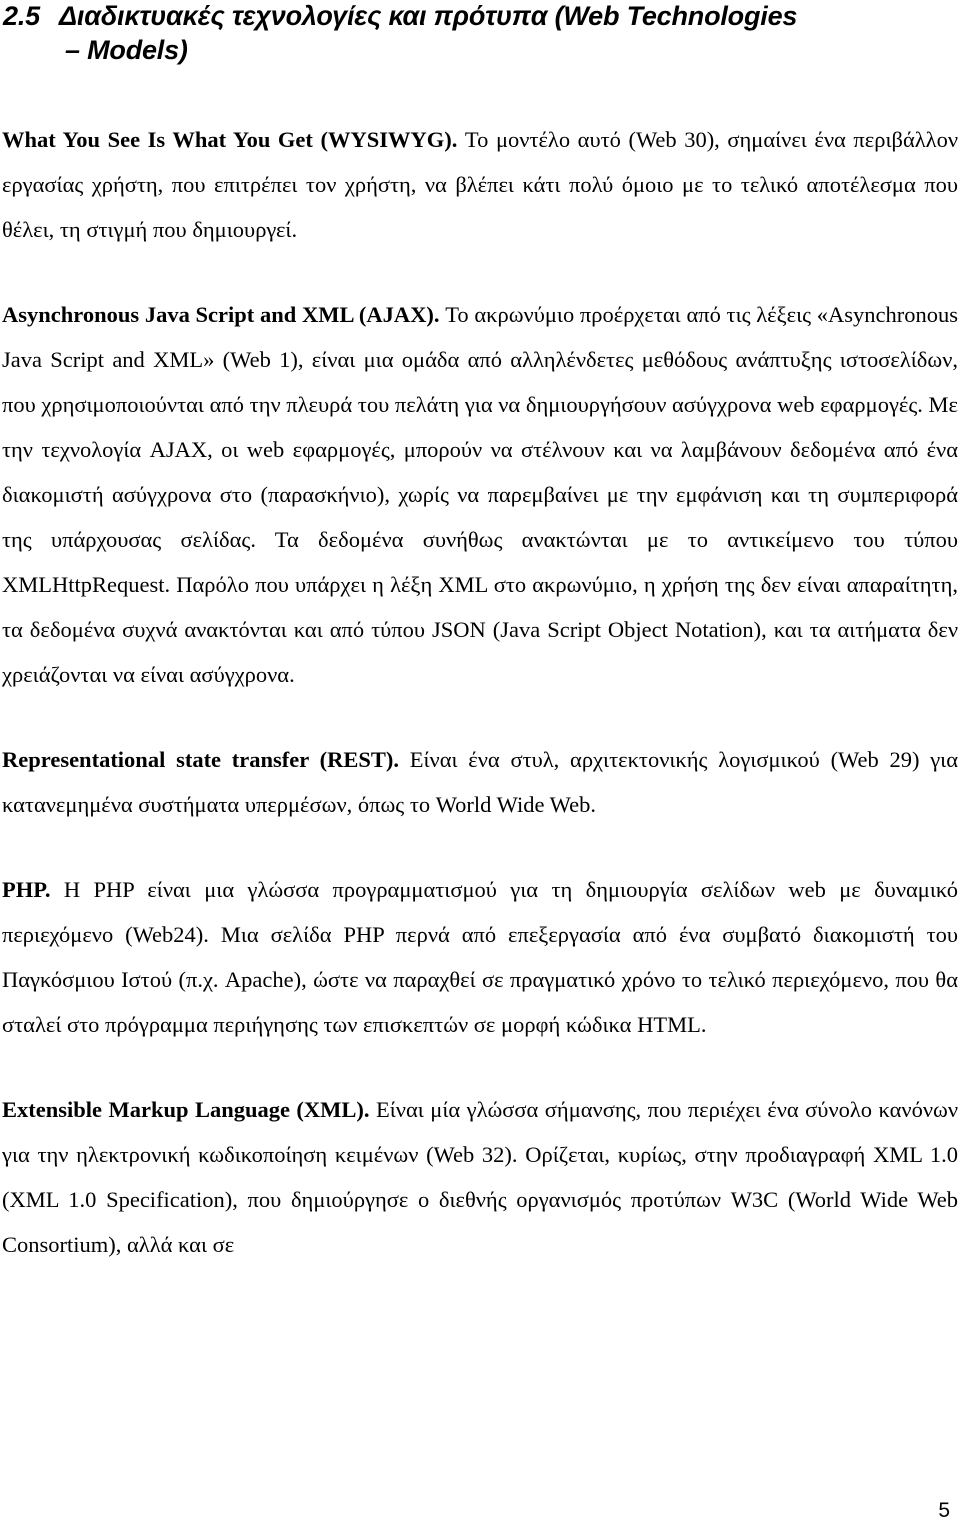  I want to click on page-number: 5, so click(944, 1510).